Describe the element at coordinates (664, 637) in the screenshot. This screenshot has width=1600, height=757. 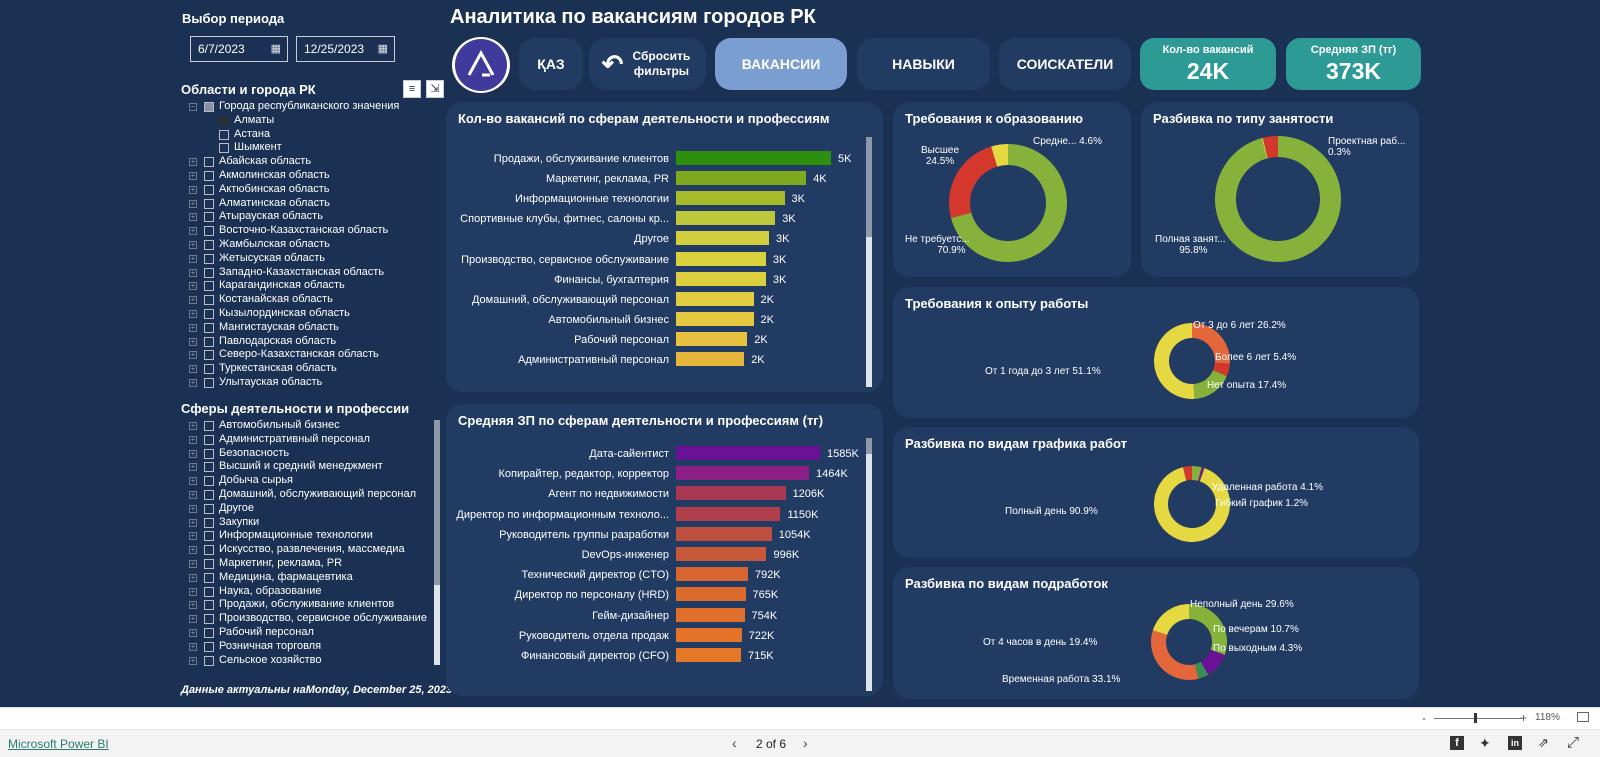
I see `bar-row: Руководитель отдела продаж 722K` at that location.